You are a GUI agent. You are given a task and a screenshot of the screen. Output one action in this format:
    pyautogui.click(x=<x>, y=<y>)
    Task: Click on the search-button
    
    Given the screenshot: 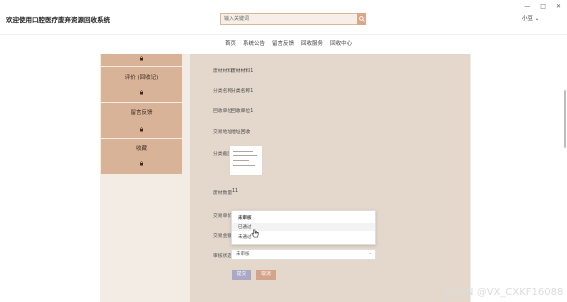 What is the action you would take?
    pyautogui.click(x=361, y=19)
    